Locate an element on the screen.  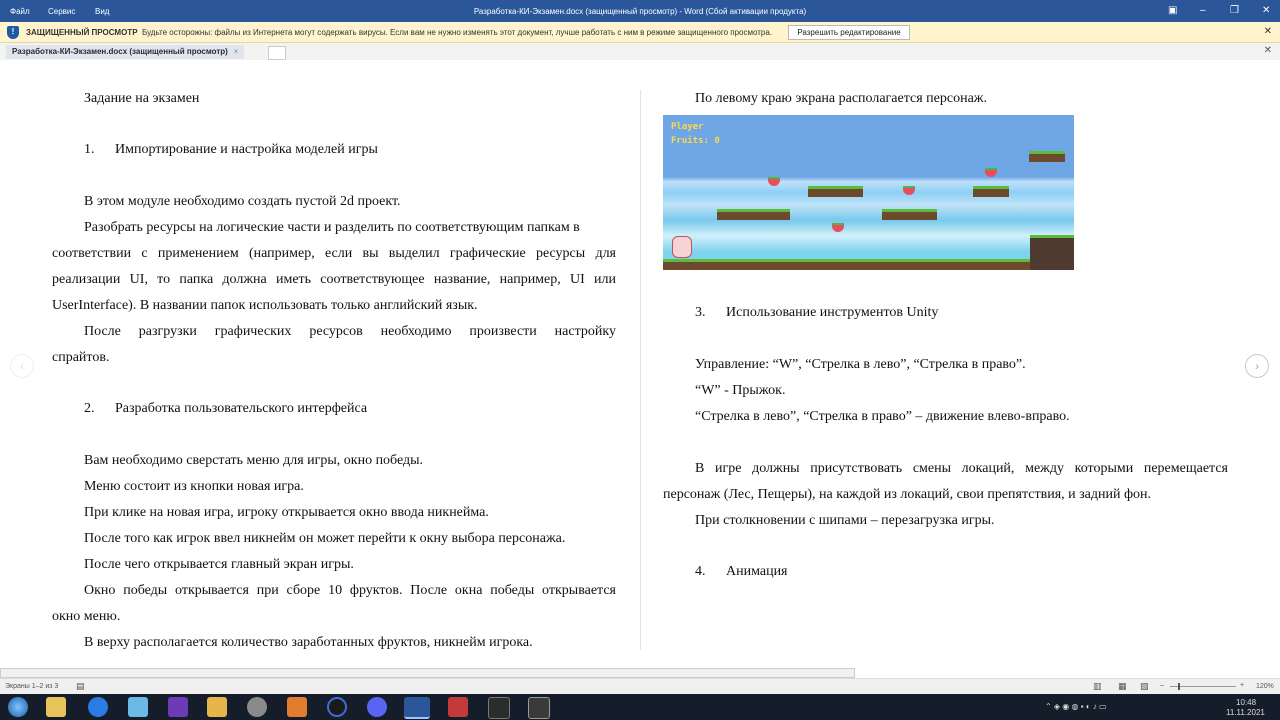
hud-fruits-label: Fruits: 0 is located at coordinates (695, 141).